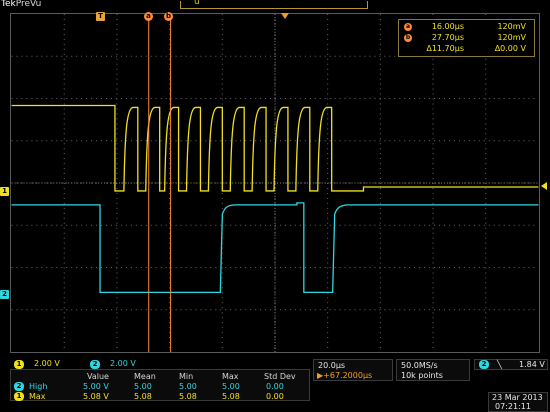  I want to click on timebase-panel: 20.0µs ▶+67.2000µs, so click(353, 370).